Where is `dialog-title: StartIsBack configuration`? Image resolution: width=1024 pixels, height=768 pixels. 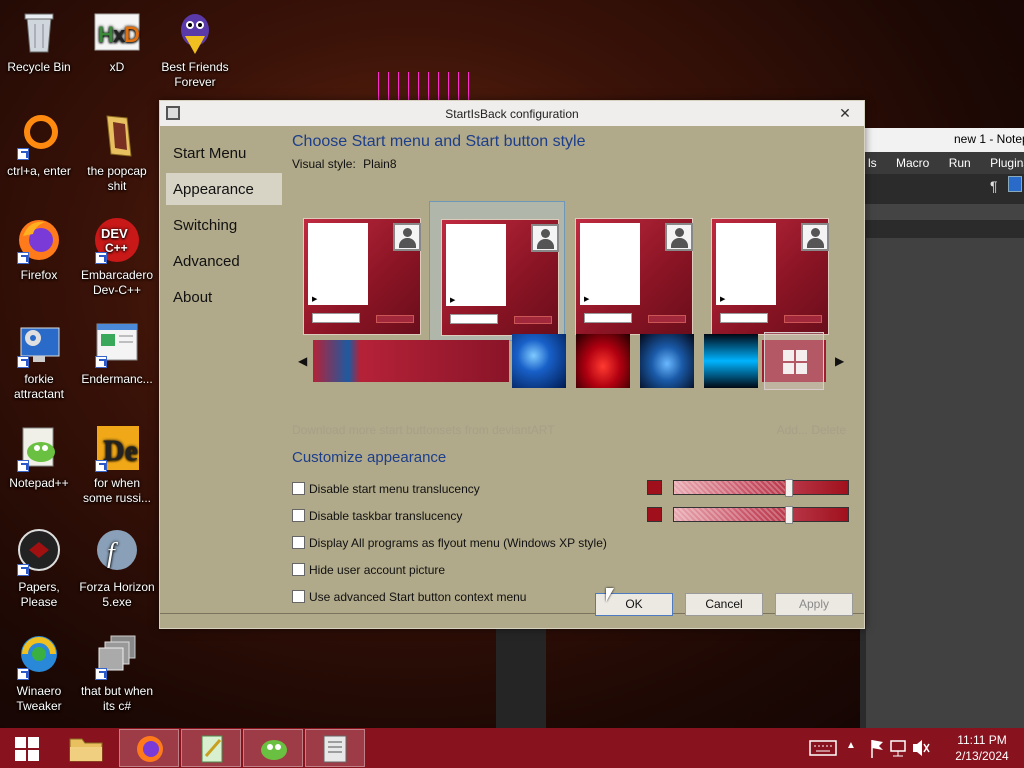 dialog-title: StartIsBack configuration is located at coordinates (512, 114).